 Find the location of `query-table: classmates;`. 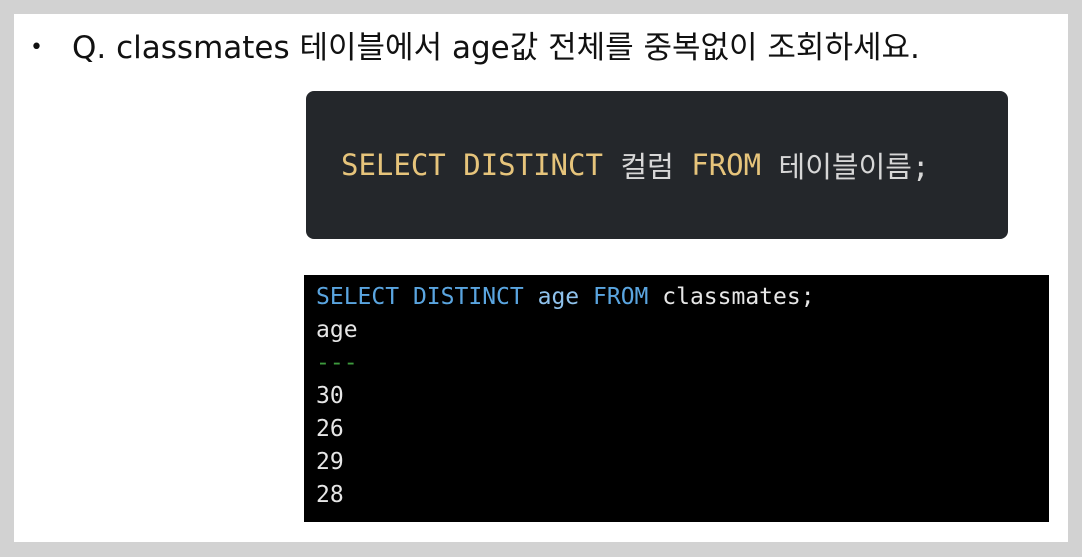

query-table: classmates; is located at coordinates (738, 297).